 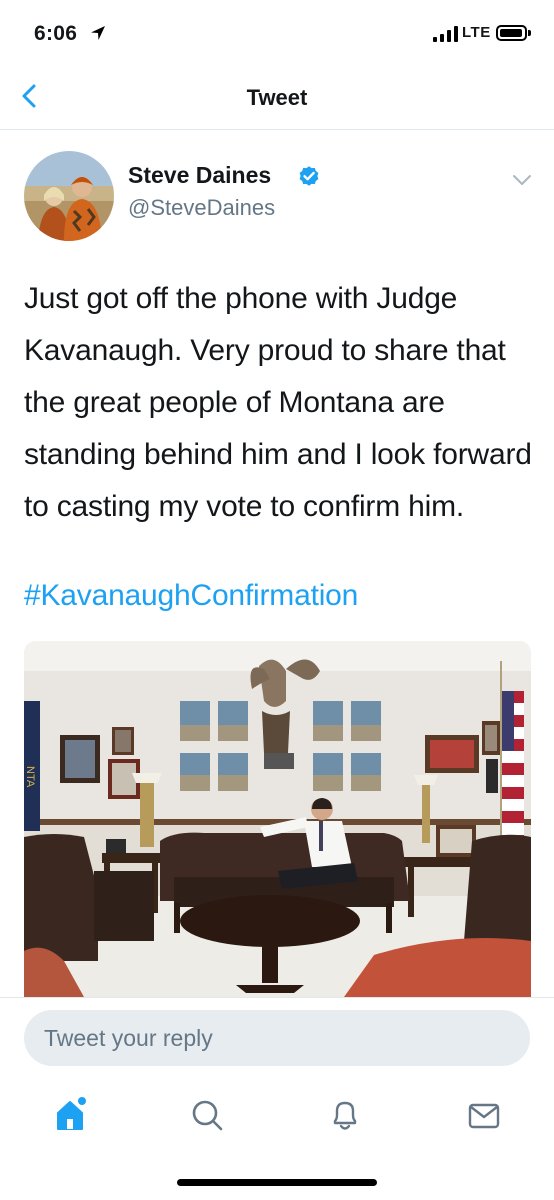 What do you see at coordinates (309, 176) in the screenshot?
I see `verified-badge-icon` at bounding box center [309, 176].